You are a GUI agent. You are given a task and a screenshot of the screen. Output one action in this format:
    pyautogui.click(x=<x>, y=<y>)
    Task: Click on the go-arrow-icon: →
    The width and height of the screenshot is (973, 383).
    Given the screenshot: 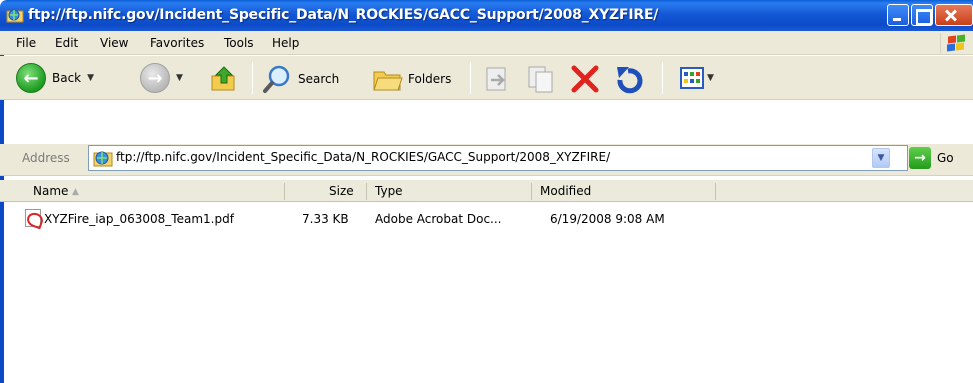 What is the action you would take?
    pyautogui.click(x=920, y=158)
    